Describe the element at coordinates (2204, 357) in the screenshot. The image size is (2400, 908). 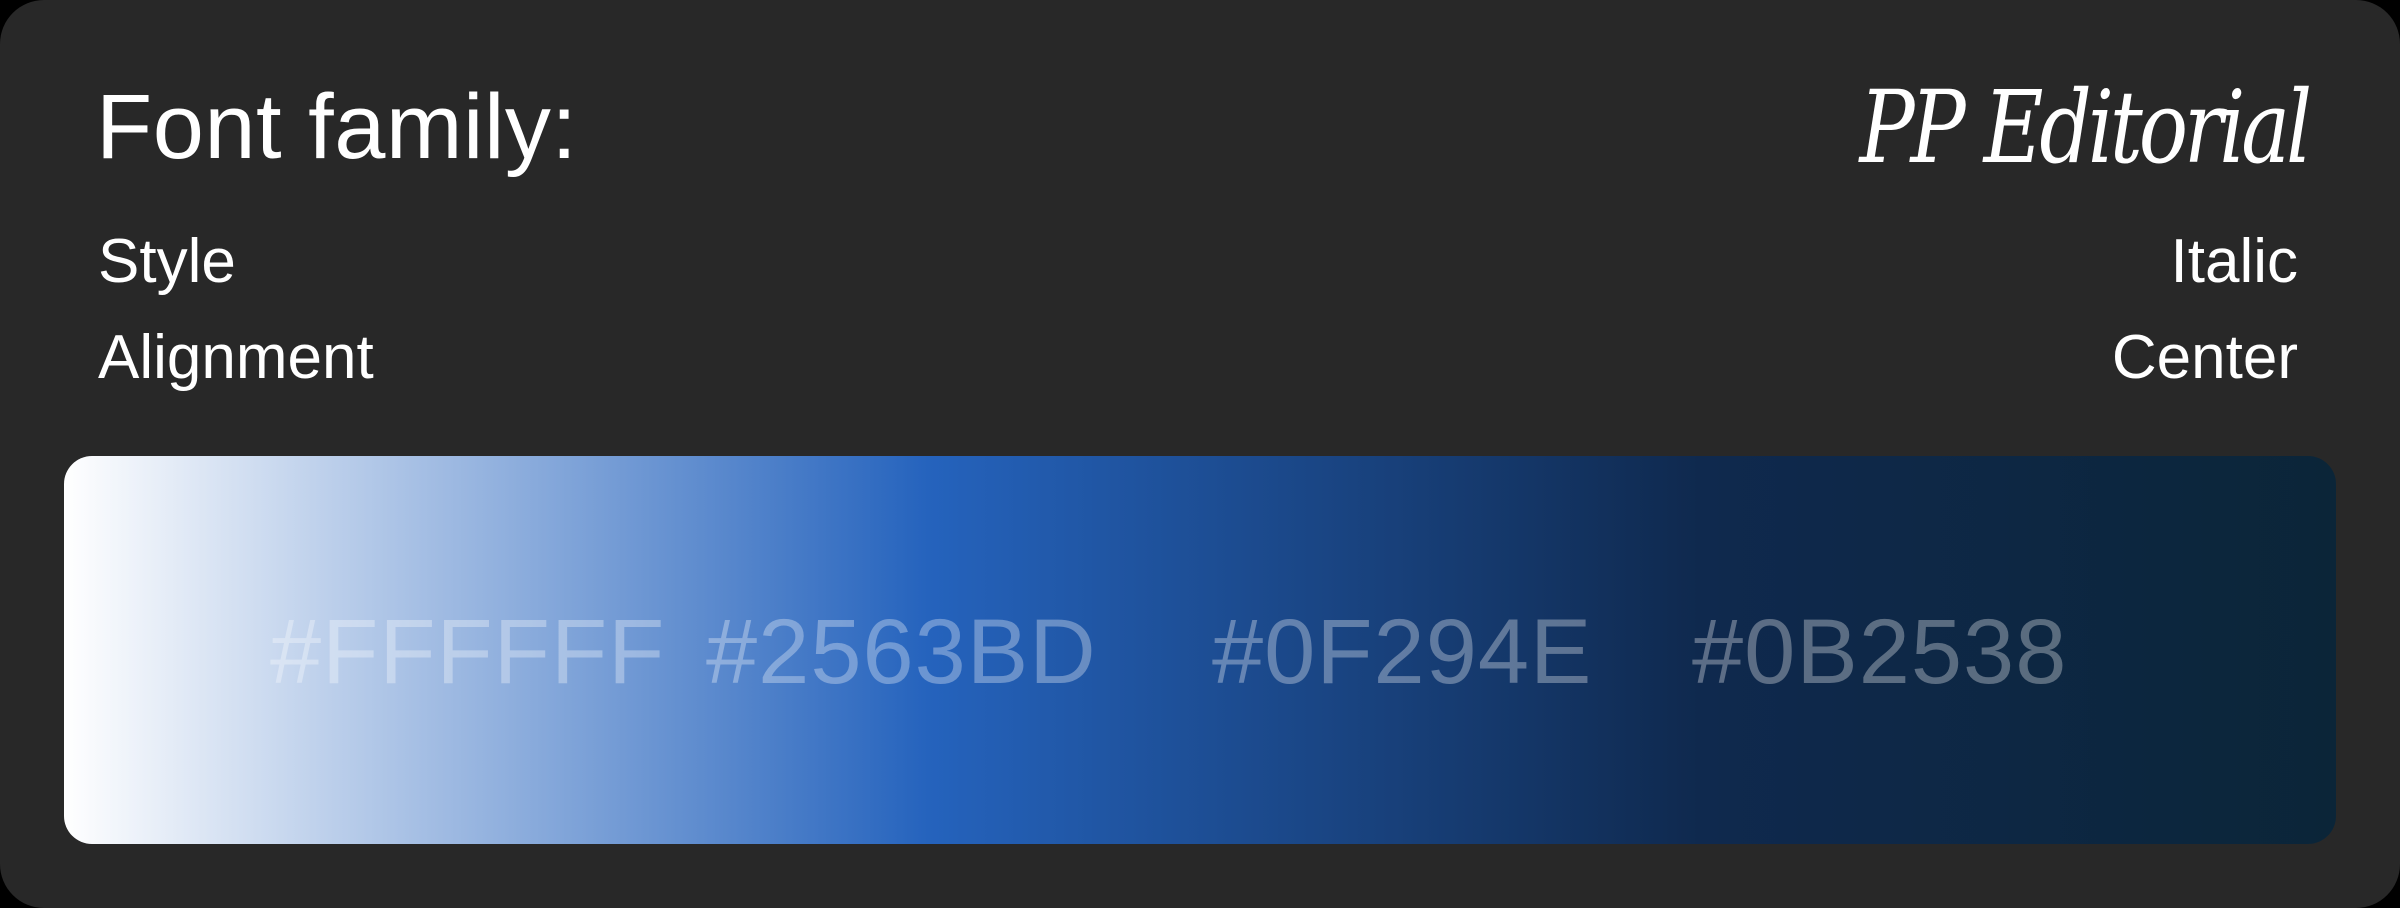
I see `alignment-value: Center` at that location.